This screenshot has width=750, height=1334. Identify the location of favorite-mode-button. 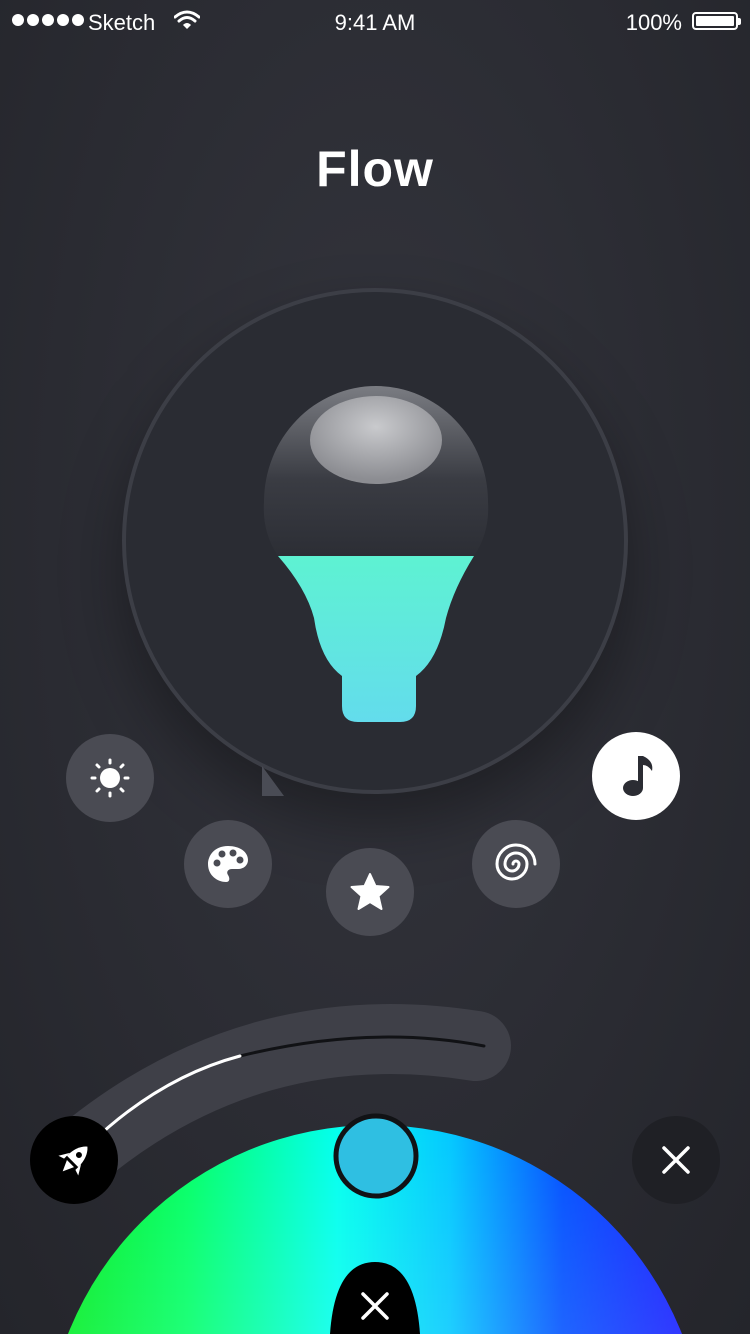
(370, 892).